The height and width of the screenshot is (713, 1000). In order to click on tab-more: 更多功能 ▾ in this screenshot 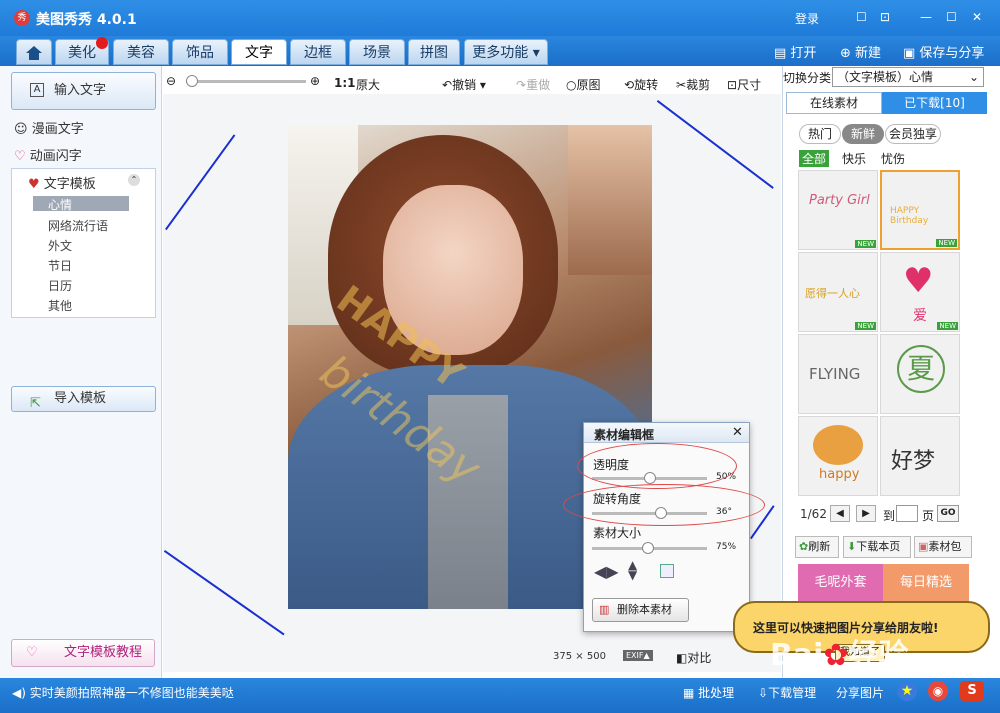, I will do `click(506, 52)`.